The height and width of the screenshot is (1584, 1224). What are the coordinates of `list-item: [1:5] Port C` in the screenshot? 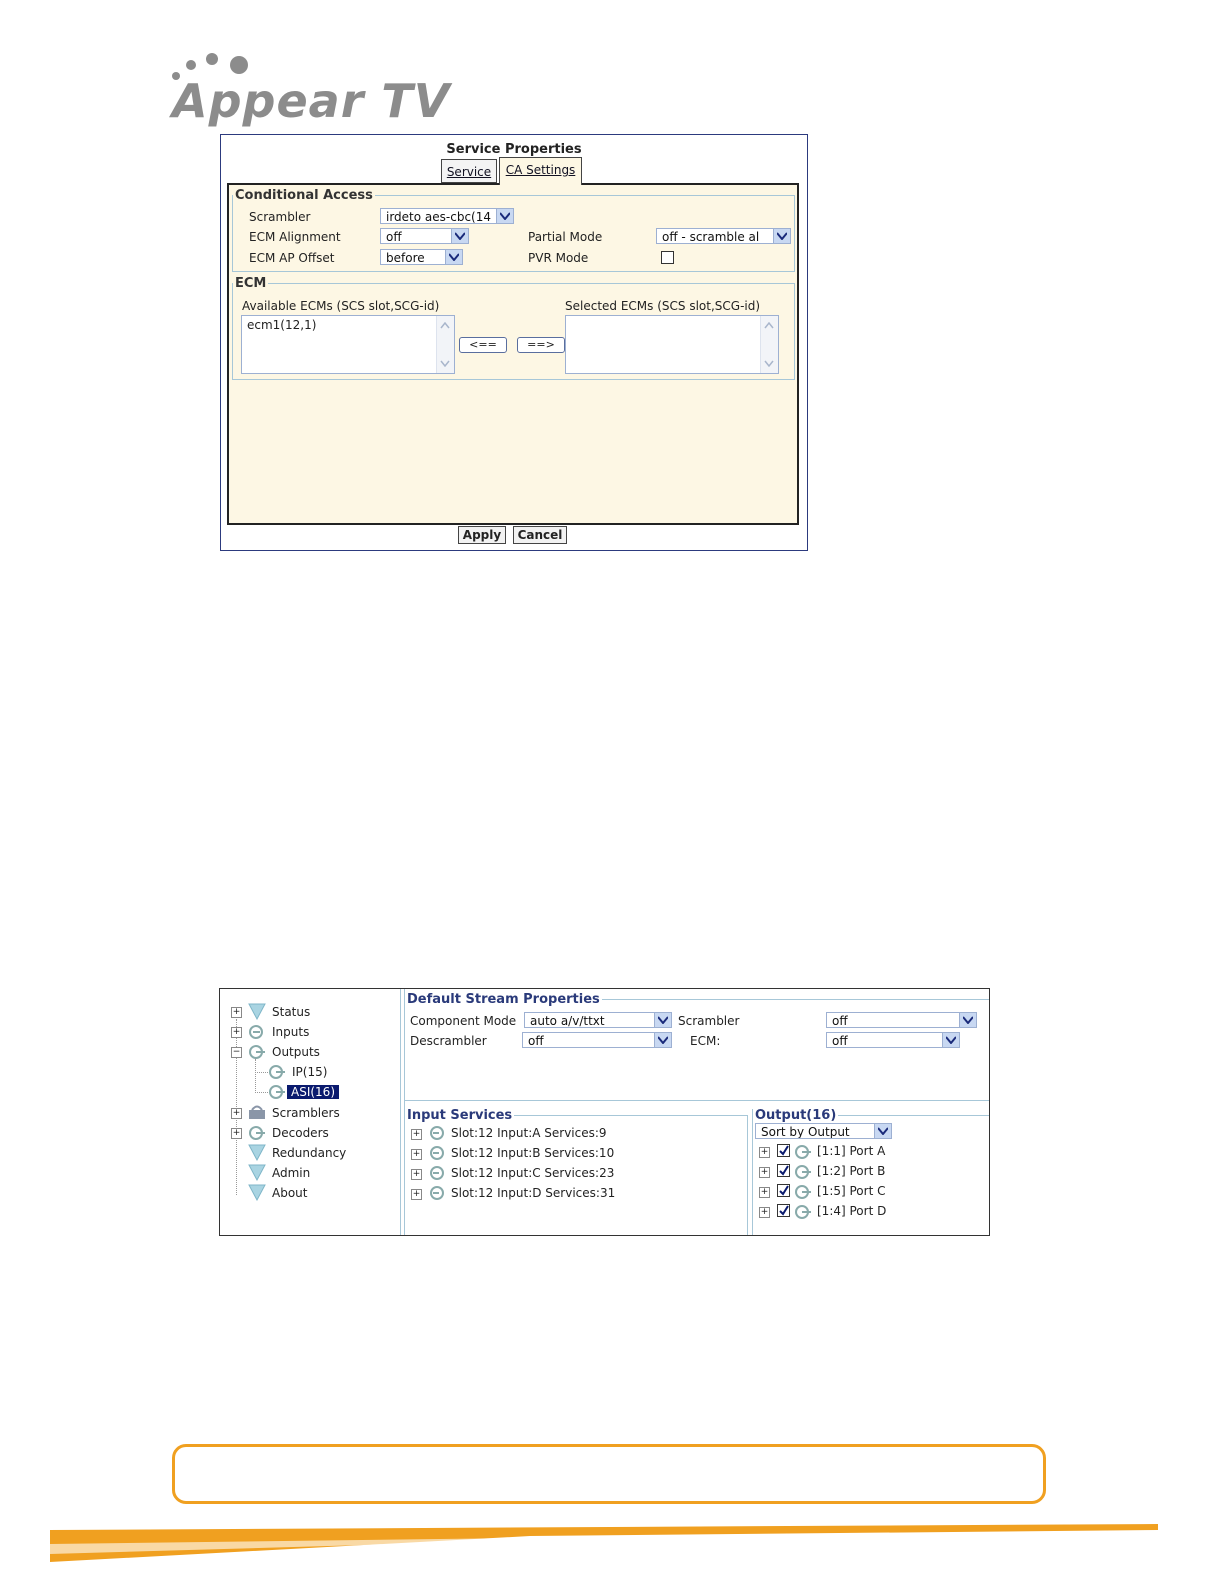 It's located at (851, 1191).